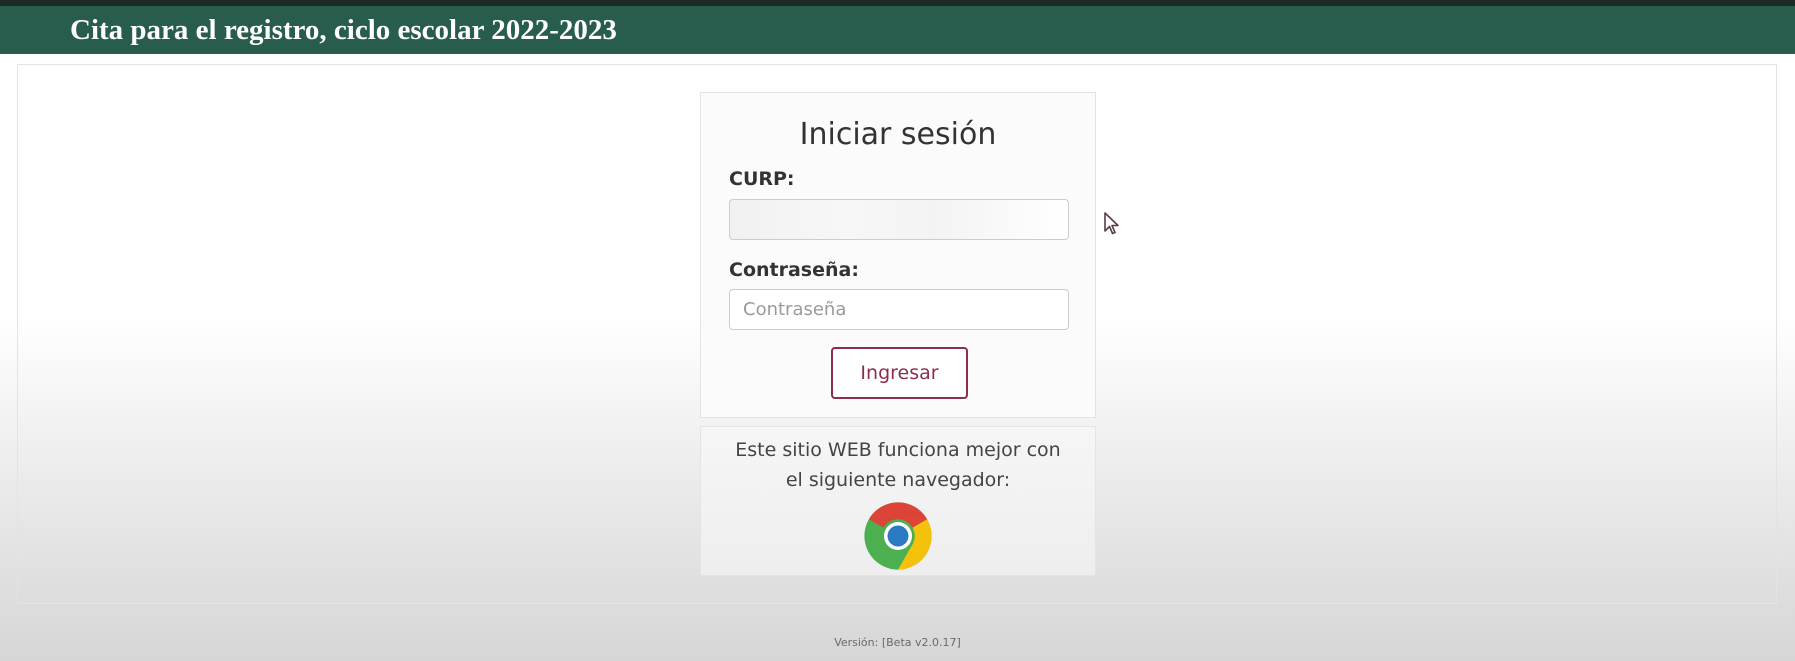 The image size is (1795, 661). What do you see at coordinates (898, 480) in the screenshot?
I see `browser-notice-line-2: el siguiente navegador:` at bounding box center [898, 480].